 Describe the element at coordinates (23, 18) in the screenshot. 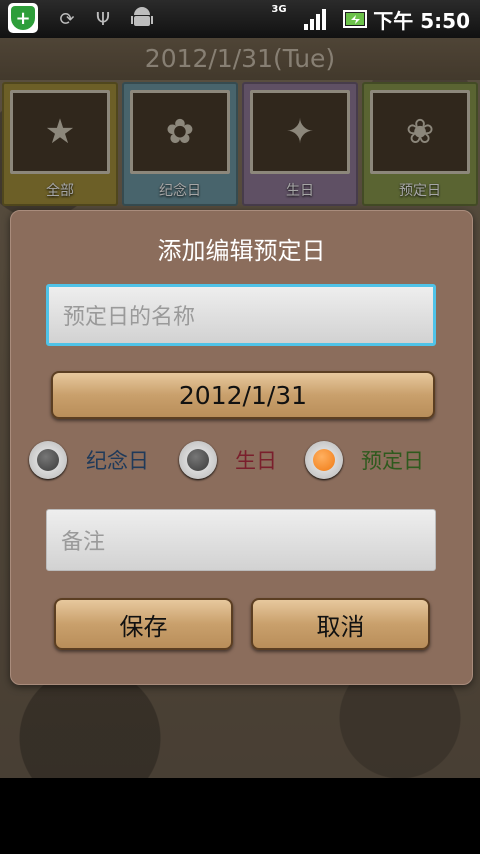

I see `shield-icon: +` at that location.